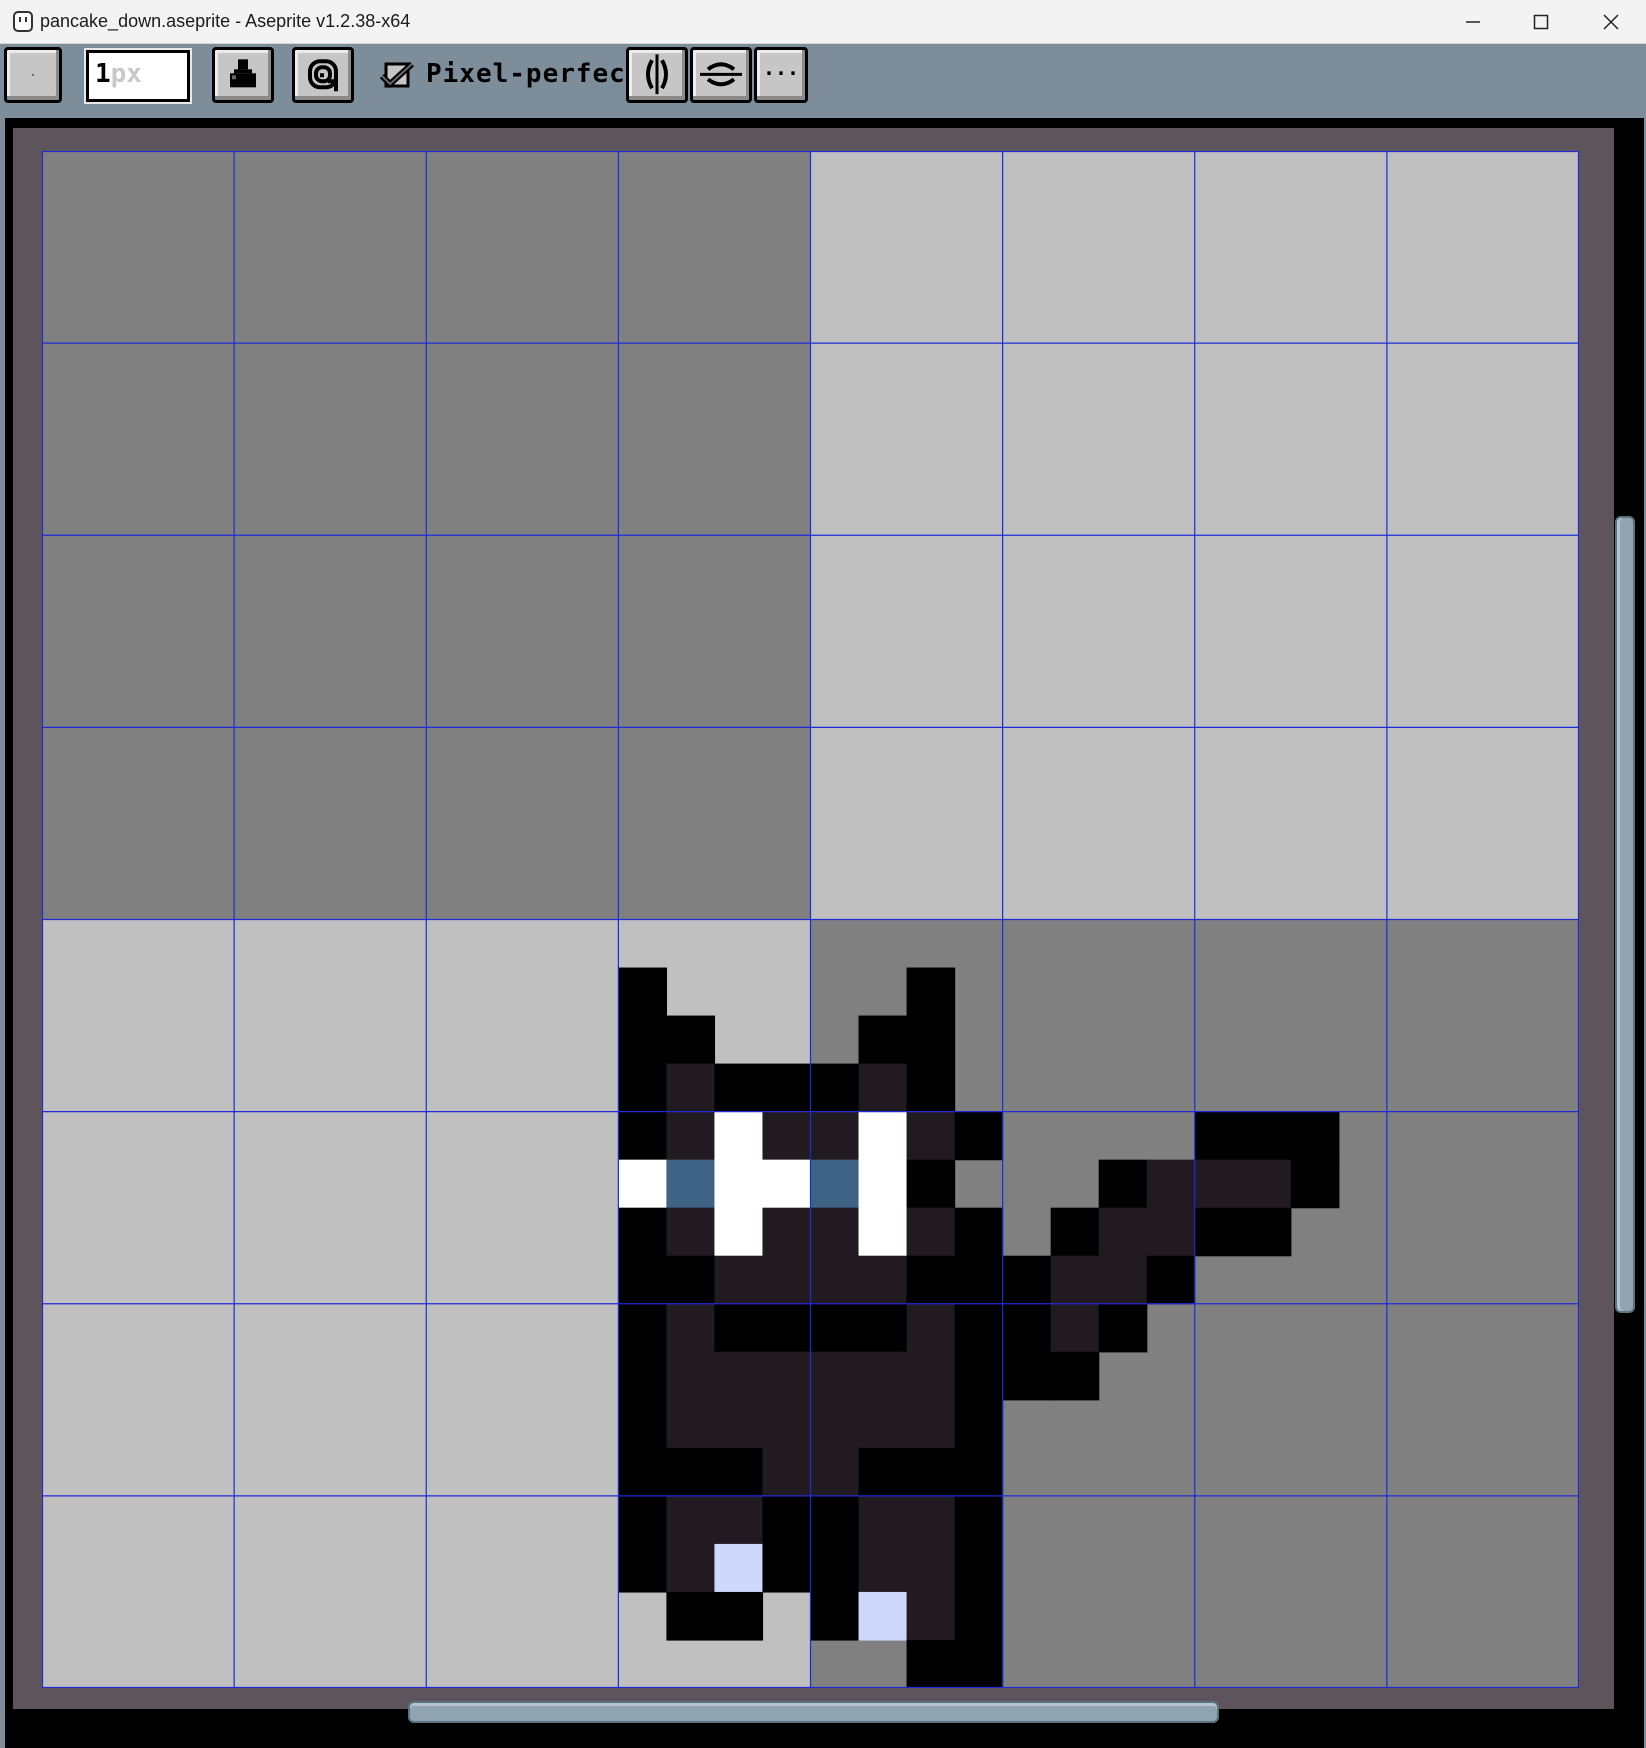 This screenshot has height=1748, width=1646. I want to click on aseprite-icon, so click(23, 21).